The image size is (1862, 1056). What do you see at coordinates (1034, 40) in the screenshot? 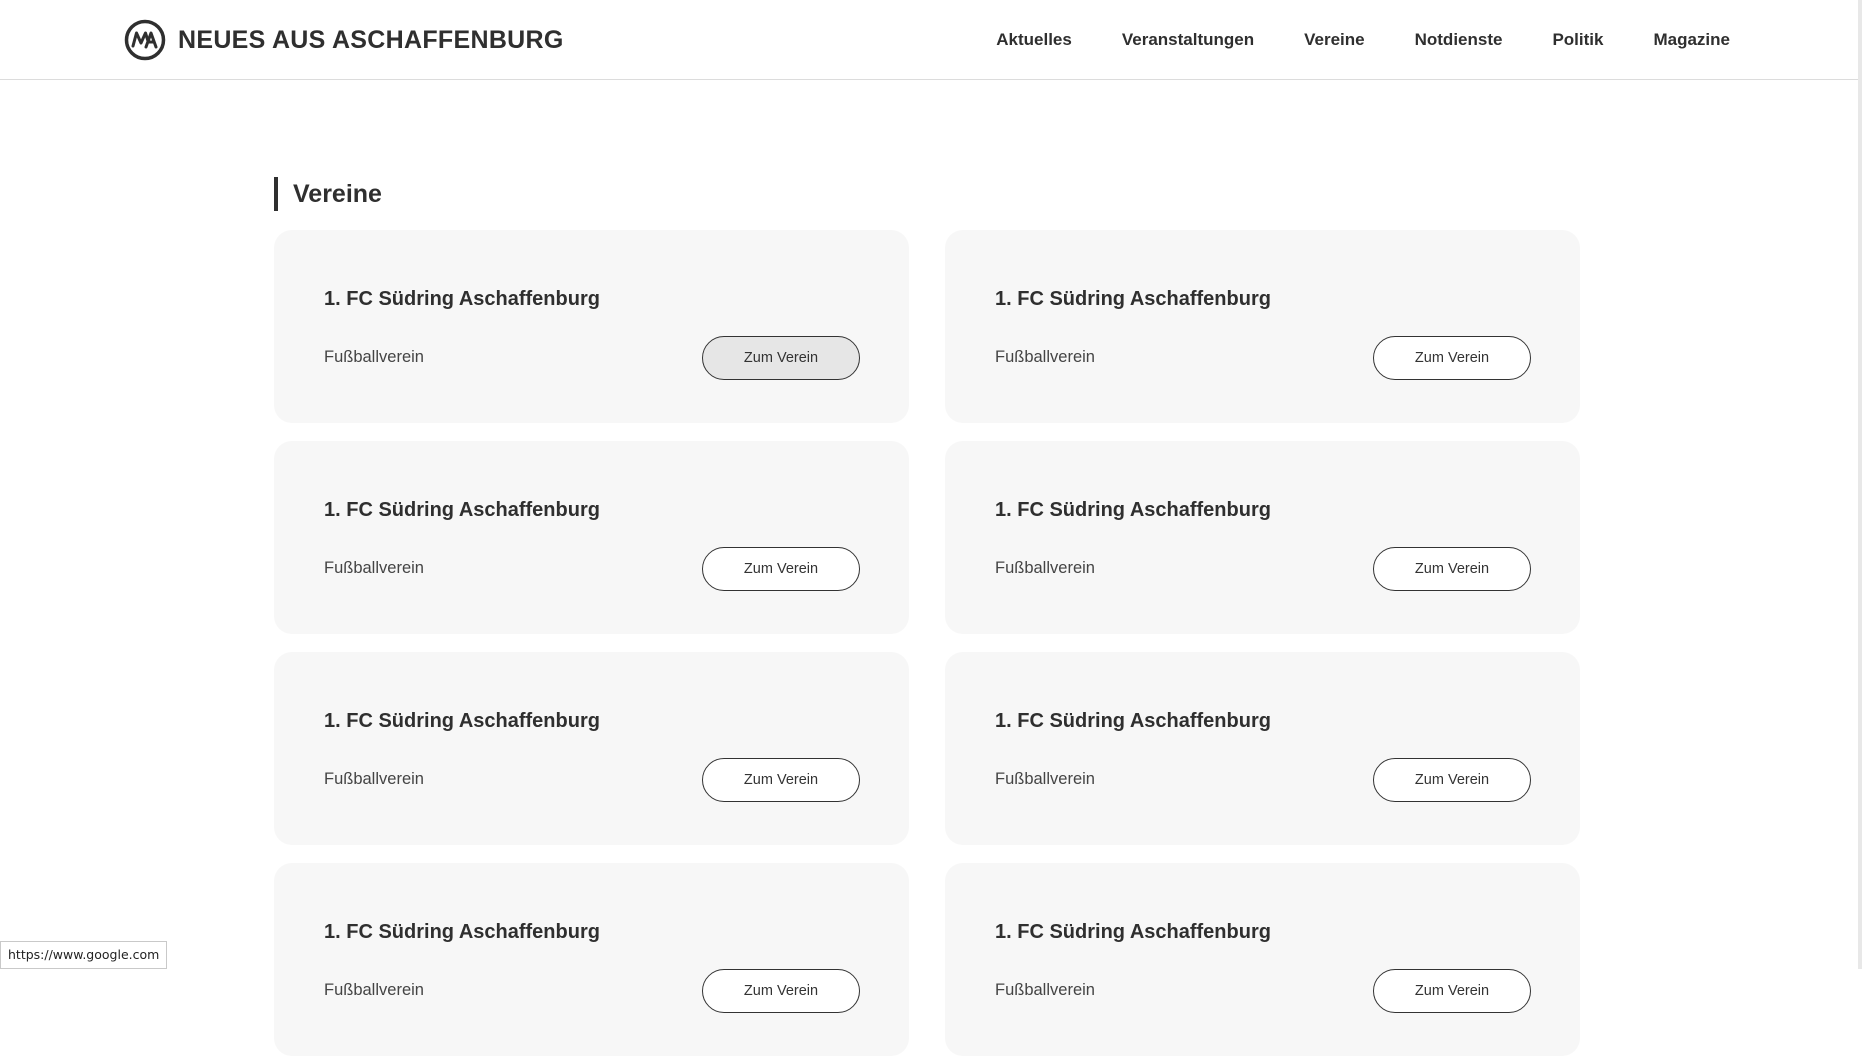
I see `nav-item-aktuelles: Aktuelles` at bounding box center [1034, 40].